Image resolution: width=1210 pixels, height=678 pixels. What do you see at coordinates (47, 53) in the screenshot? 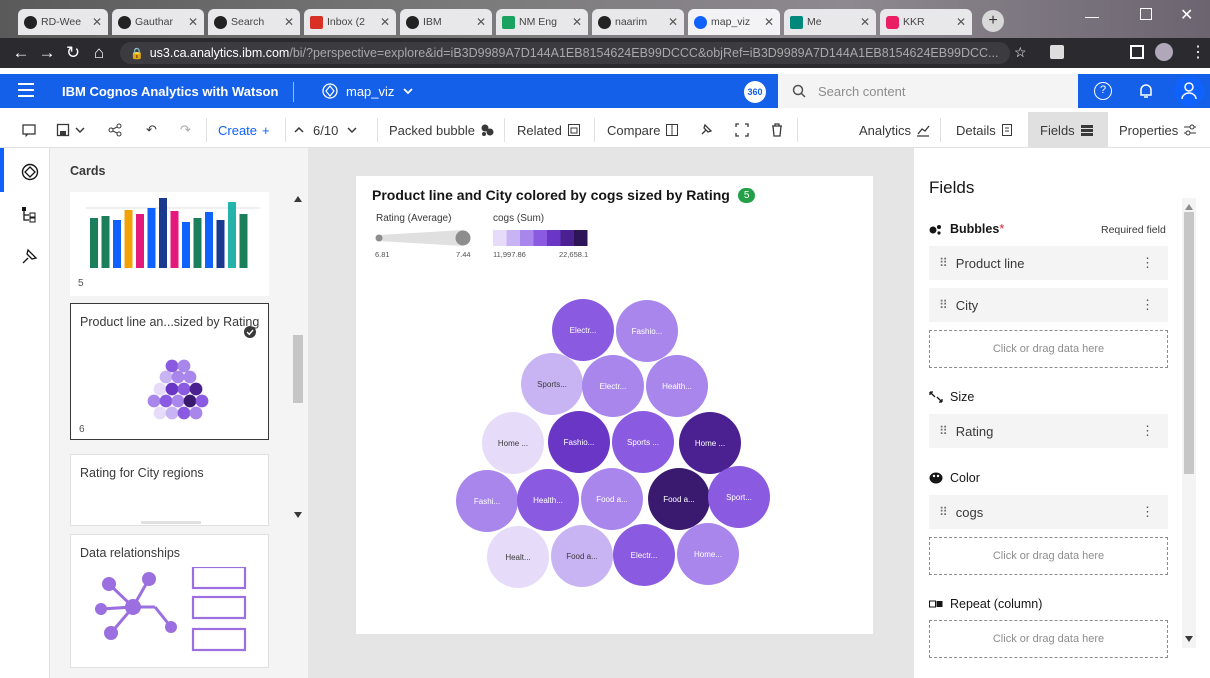
I see `forward-icon: →` at bounding box center [47, 53].